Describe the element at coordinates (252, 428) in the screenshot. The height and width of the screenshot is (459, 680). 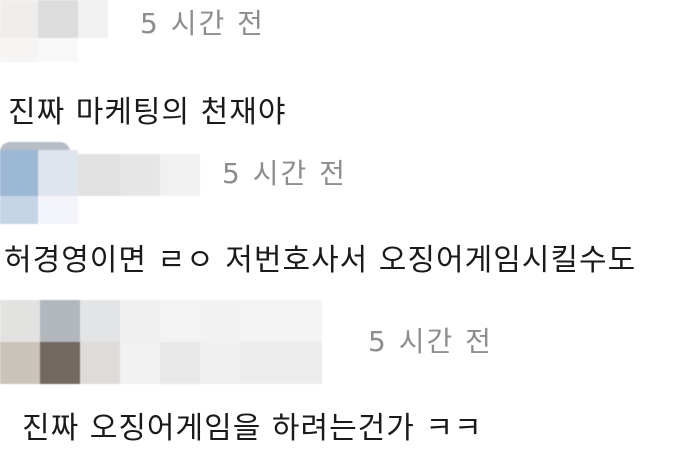
I see `comment-text: 진짜 오징어게임을 하려는건가 ㅋㅋ` at that location.